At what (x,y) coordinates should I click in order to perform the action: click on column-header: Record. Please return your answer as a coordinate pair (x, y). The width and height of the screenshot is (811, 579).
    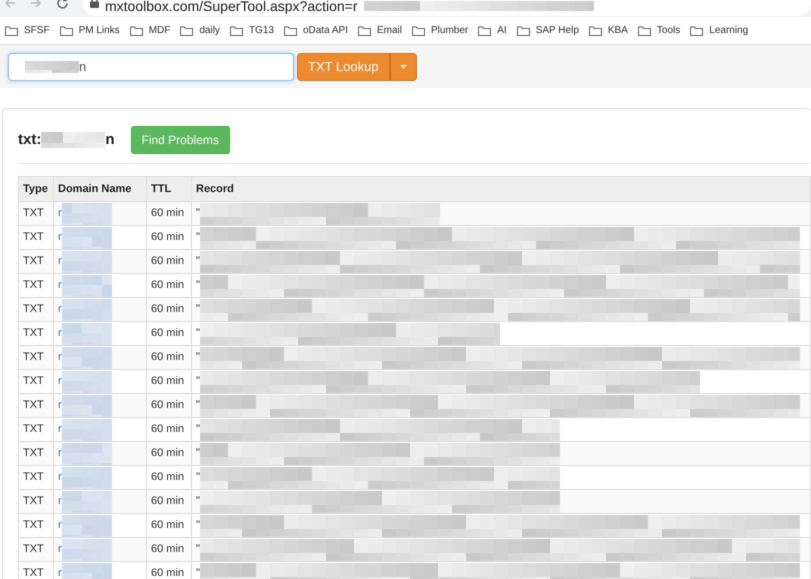
    Looking at the image, I should click on (215, 188).